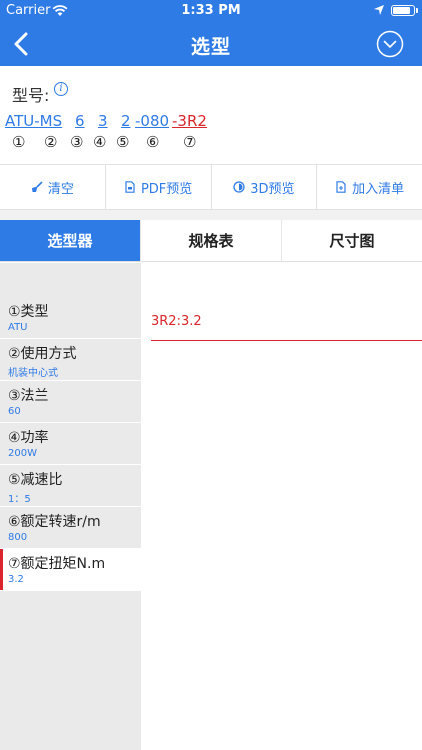 The height and width of the screenshot is (750, 422). What do you see at coordinates (57, 564) in the screenshot?
I see `param-name: ⑦额定扭矩N.m` at bounding box center [57, 564].